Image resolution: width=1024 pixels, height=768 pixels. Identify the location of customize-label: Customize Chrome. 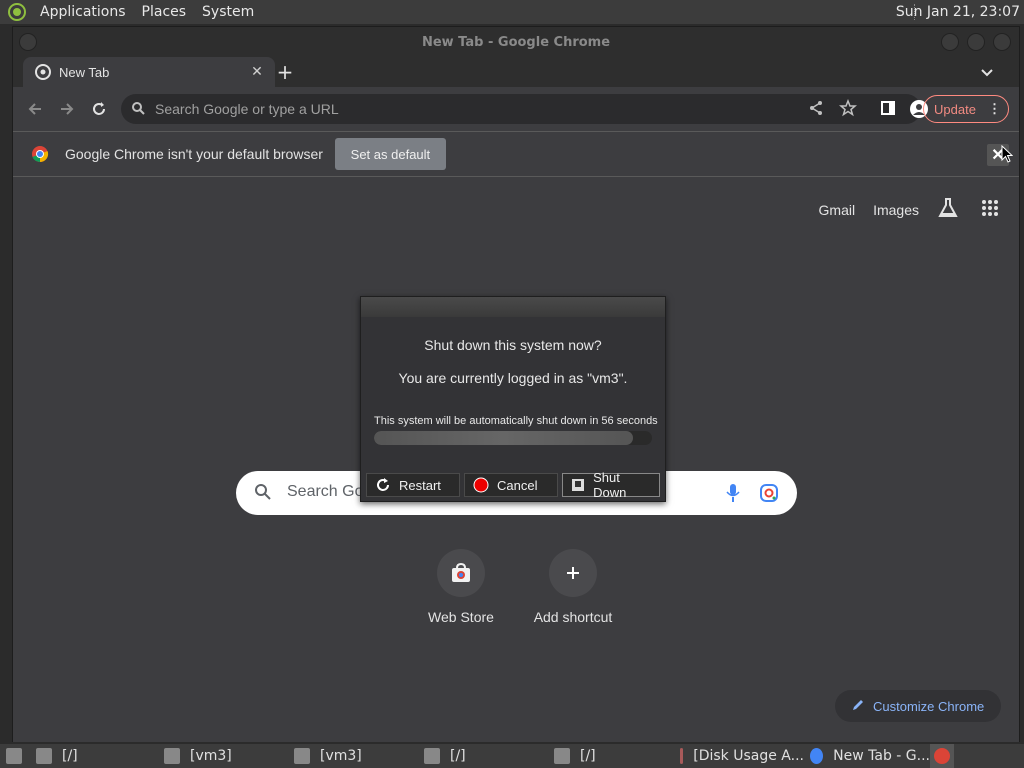
(929, 706).